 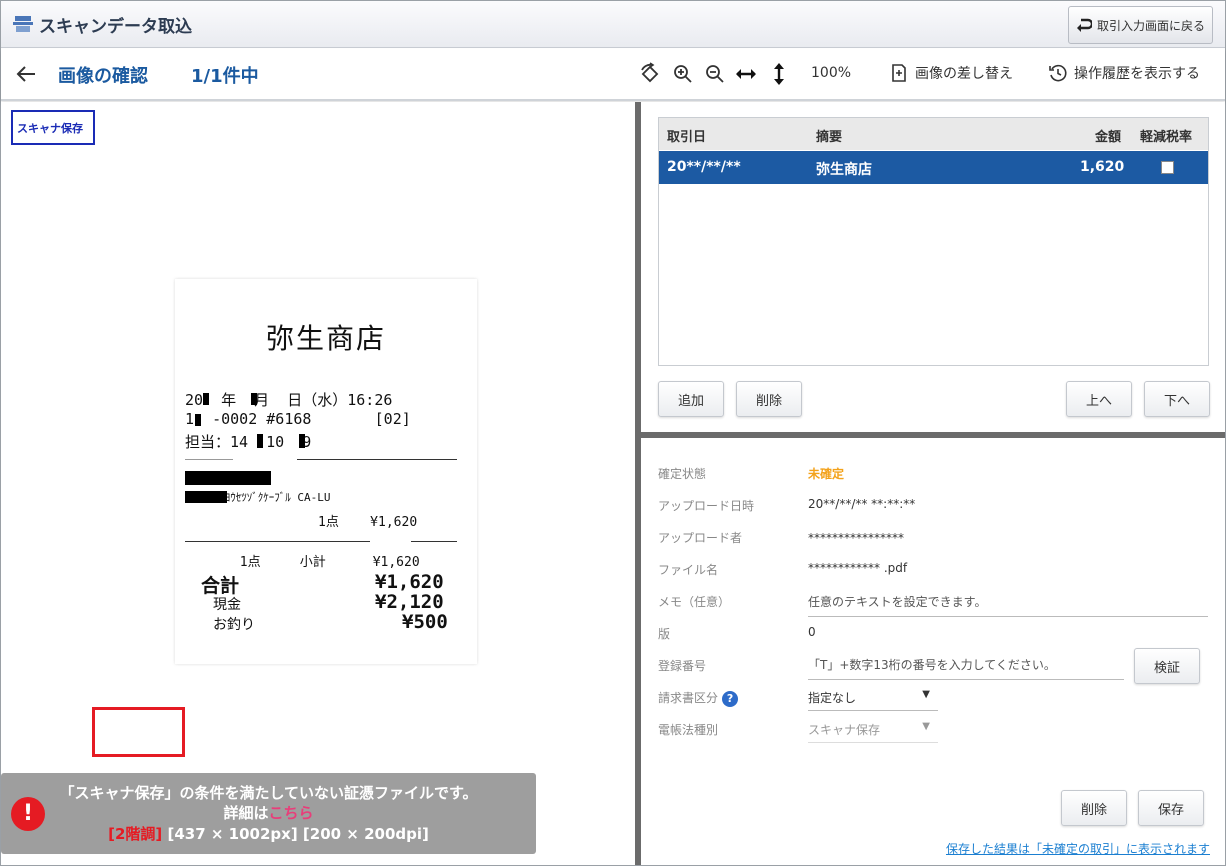 I want to click on page-title: 画像の確認, so click(x=103, y=76).